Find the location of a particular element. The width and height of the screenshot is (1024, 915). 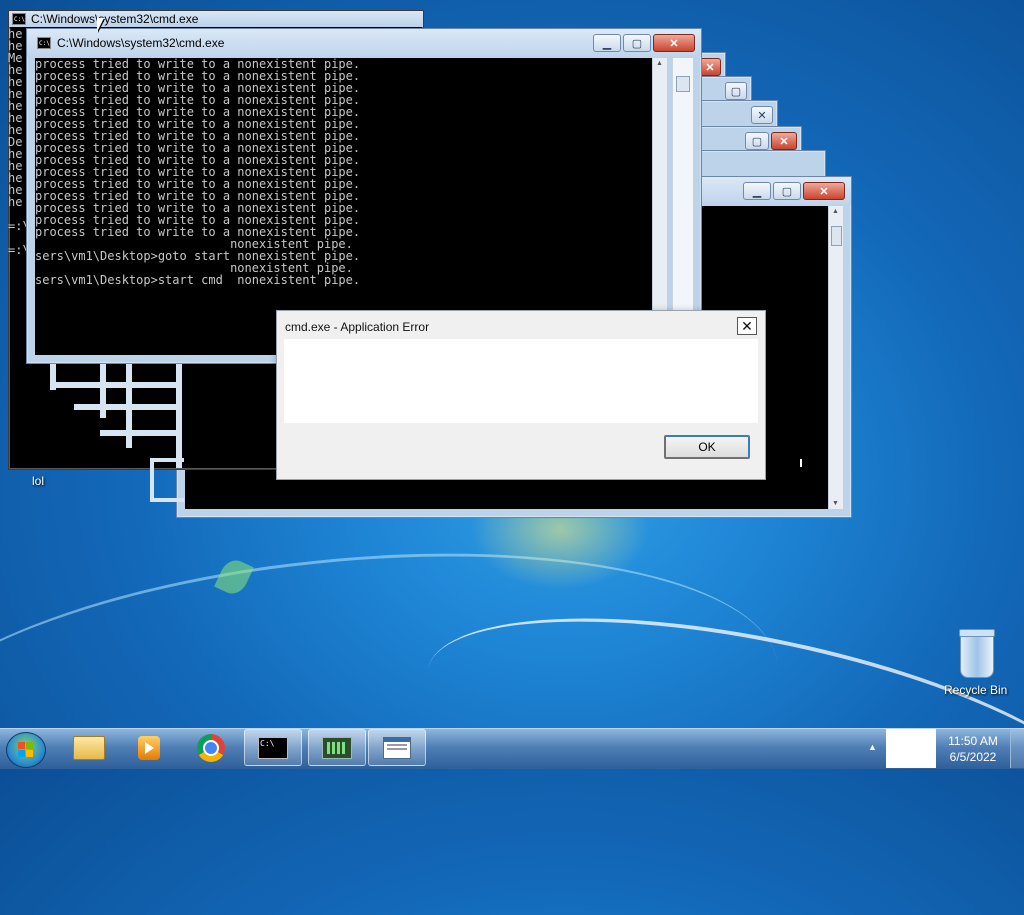

taskbar-explorer-button is located at coordinates (89, 747).